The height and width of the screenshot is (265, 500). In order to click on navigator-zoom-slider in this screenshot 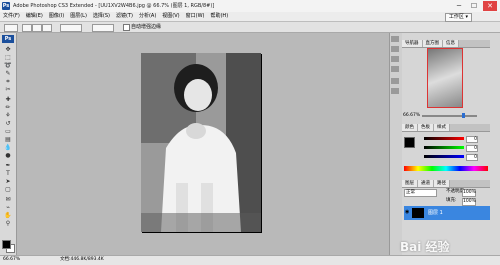, I will do `click(449, 116)`.